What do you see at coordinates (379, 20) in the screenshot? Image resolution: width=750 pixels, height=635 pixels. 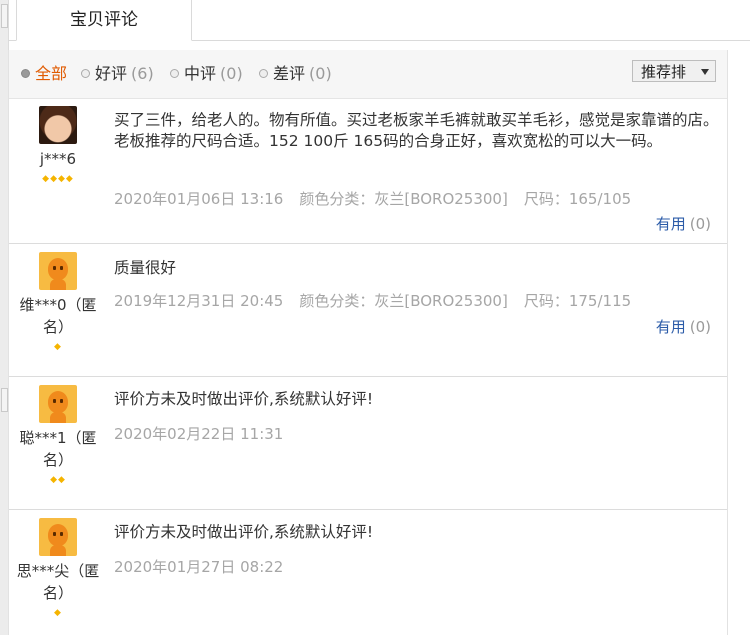 I see `tab-bar: 宝贝评论` at bounding box center [379, 20].